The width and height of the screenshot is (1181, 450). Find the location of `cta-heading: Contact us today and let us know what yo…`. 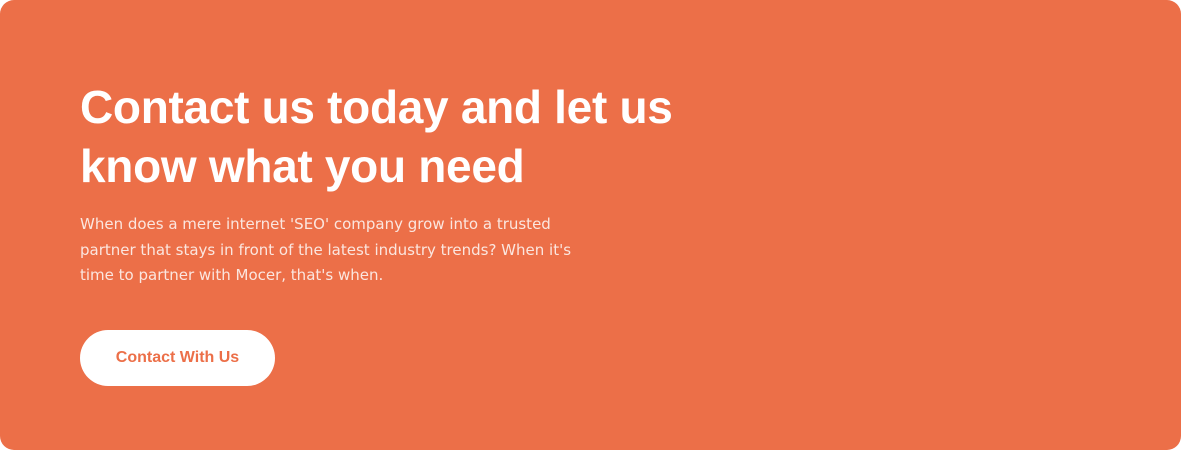

cta-heading: Contact us today and let us know what yo… is located at coordinates (376, 136).